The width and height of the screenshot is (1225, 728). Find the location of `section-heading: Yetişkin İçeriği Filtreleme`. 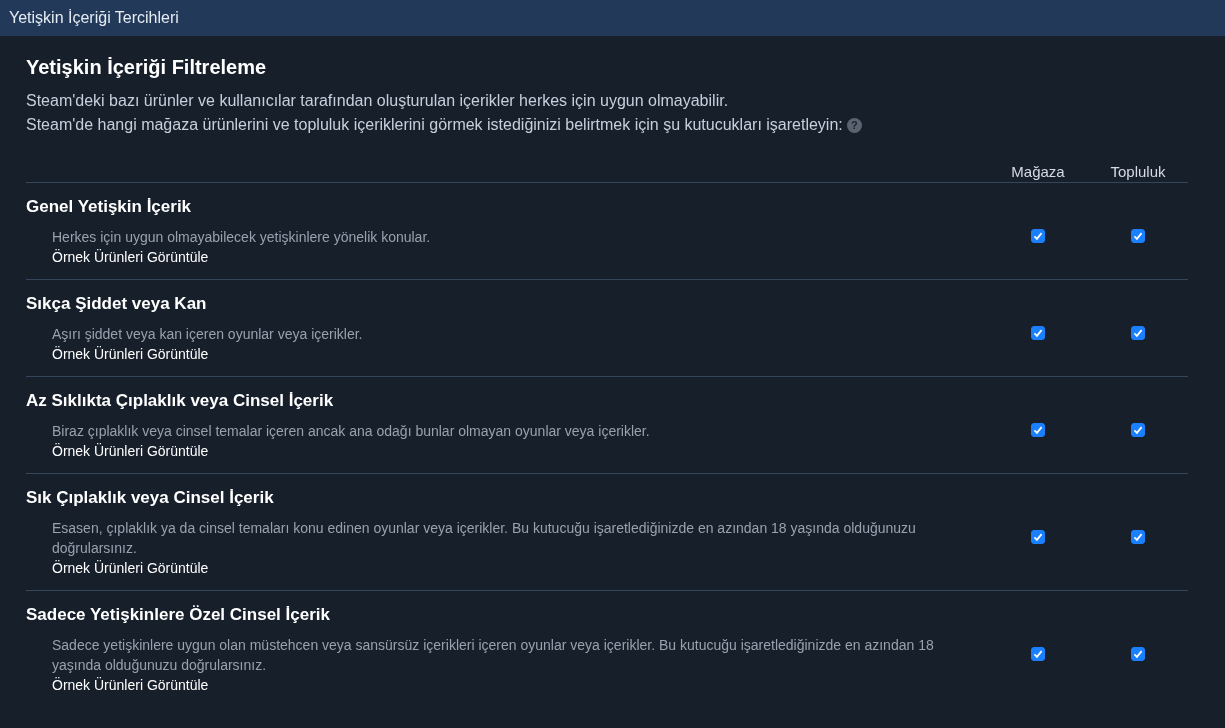

section-heading: Yetişkin İçeriği Filtreleme is located at coordinates (147, 67).